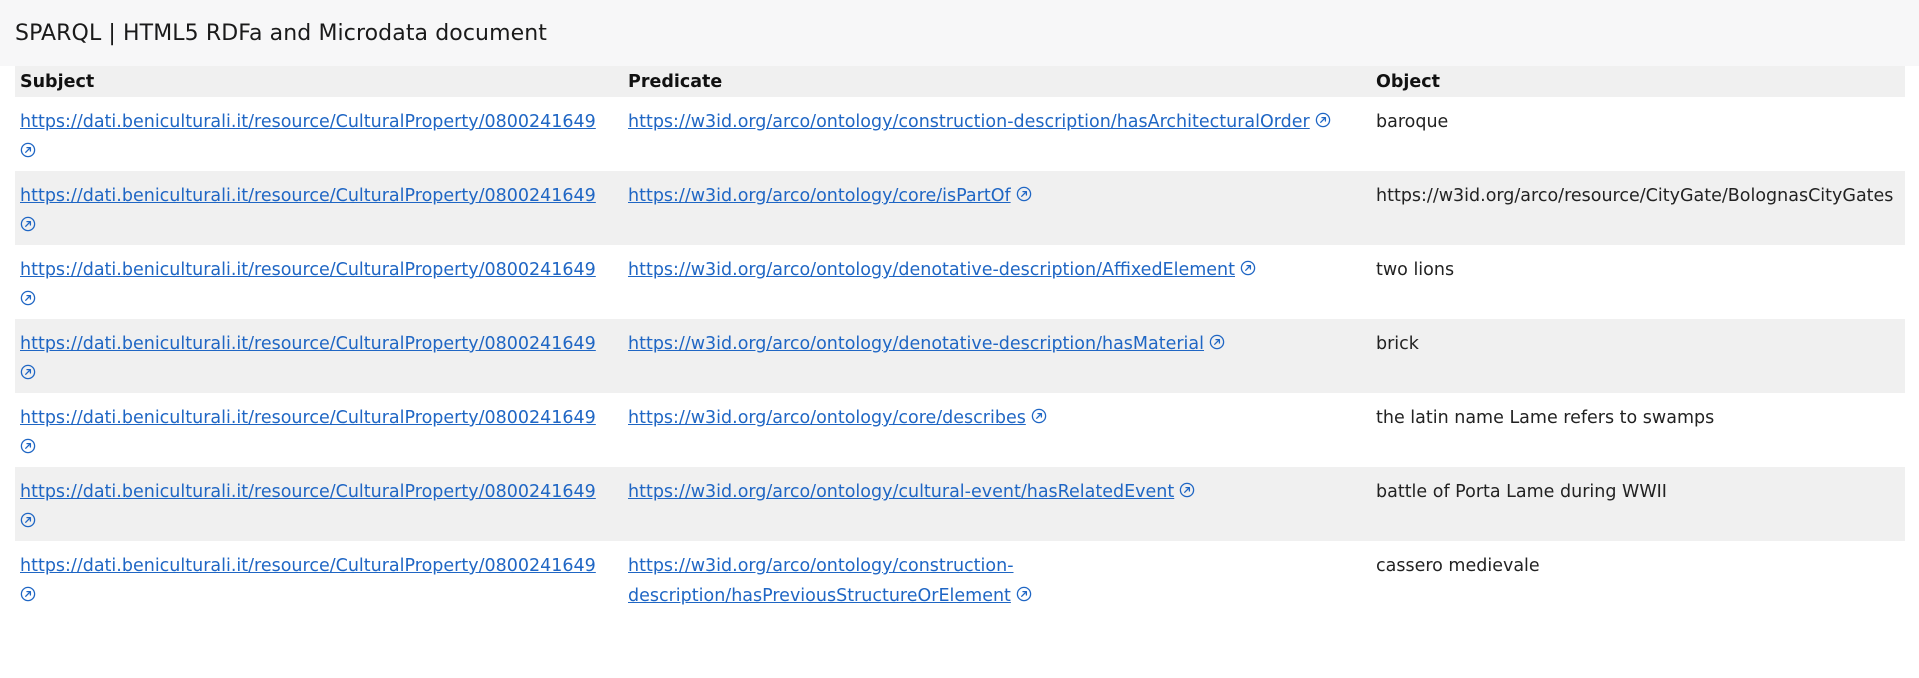 Image resolution: width=1919 pixels, height=678 pixels. What do you see at coordinates (1397, 344) in the screenshot?
I see `object-value: brick` at bounding box center [1397, 344].